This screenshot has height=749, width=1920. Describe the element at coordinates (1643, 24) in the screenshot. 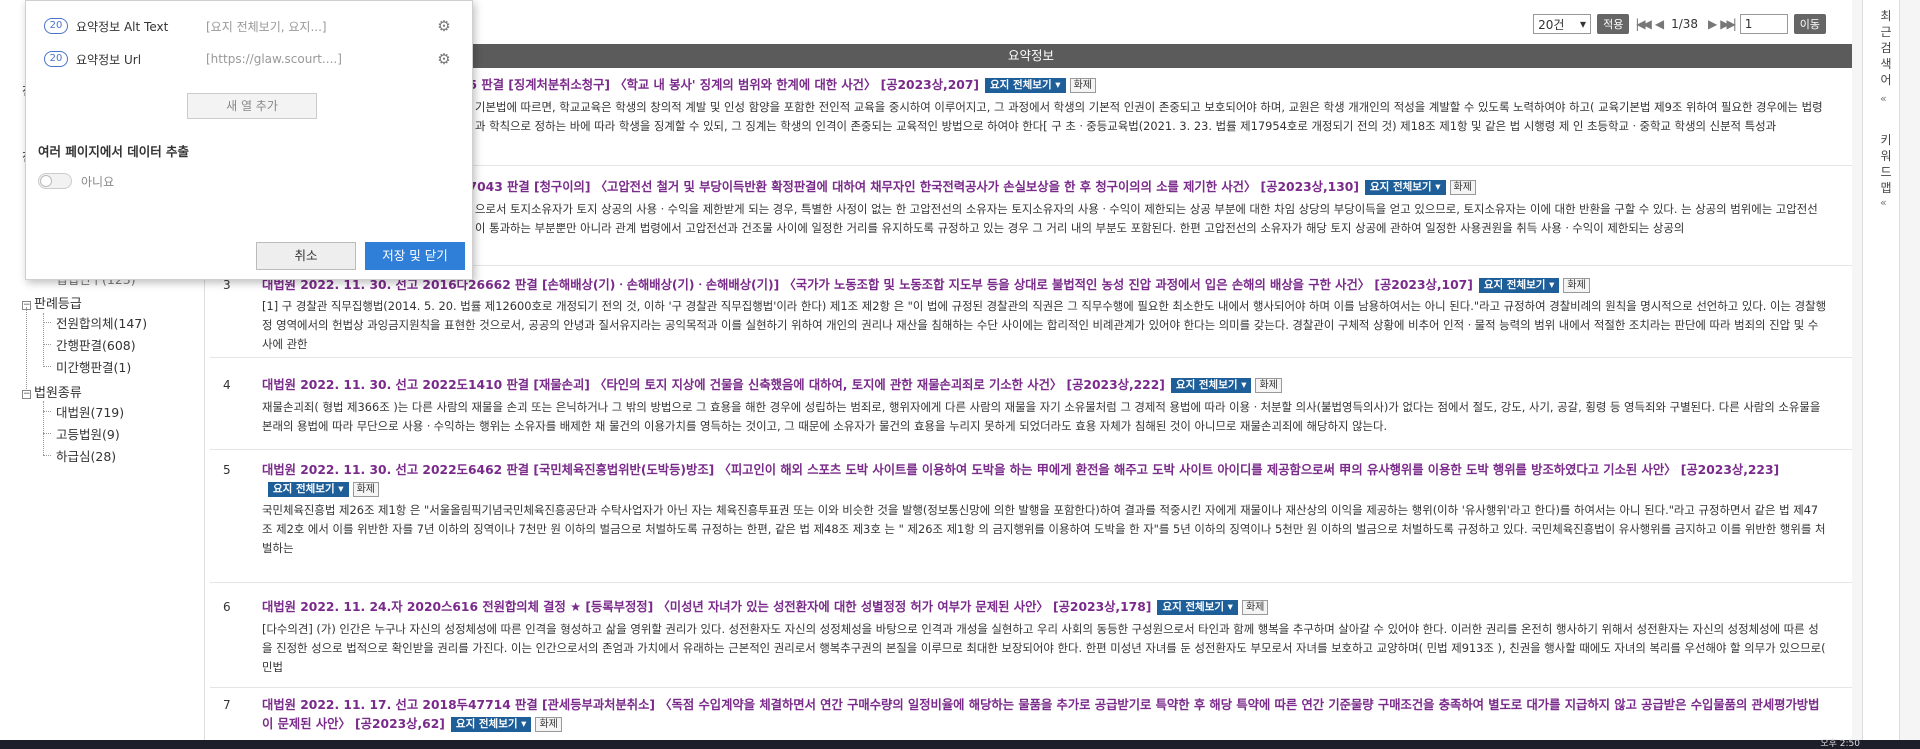

I see `first-page-icon: |◀◀` at that location.